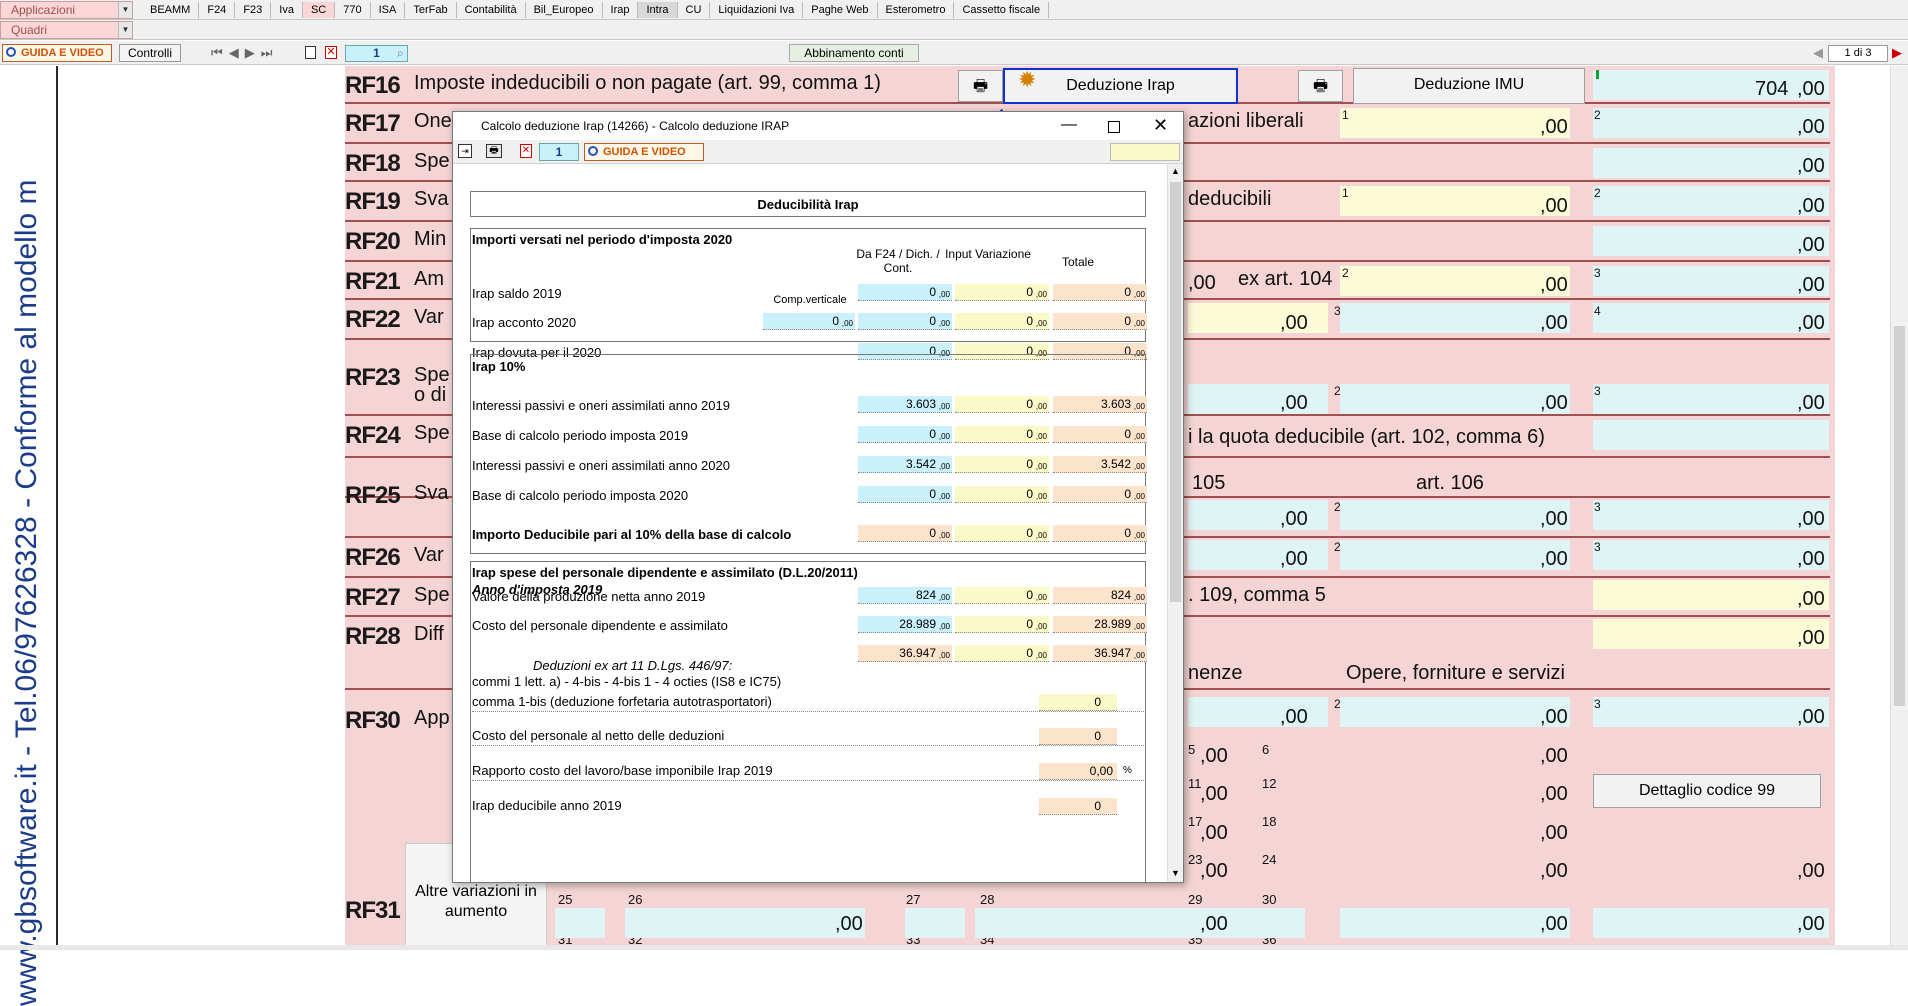  I want to click on value-cell: 3.542,00, so click(905, 464).